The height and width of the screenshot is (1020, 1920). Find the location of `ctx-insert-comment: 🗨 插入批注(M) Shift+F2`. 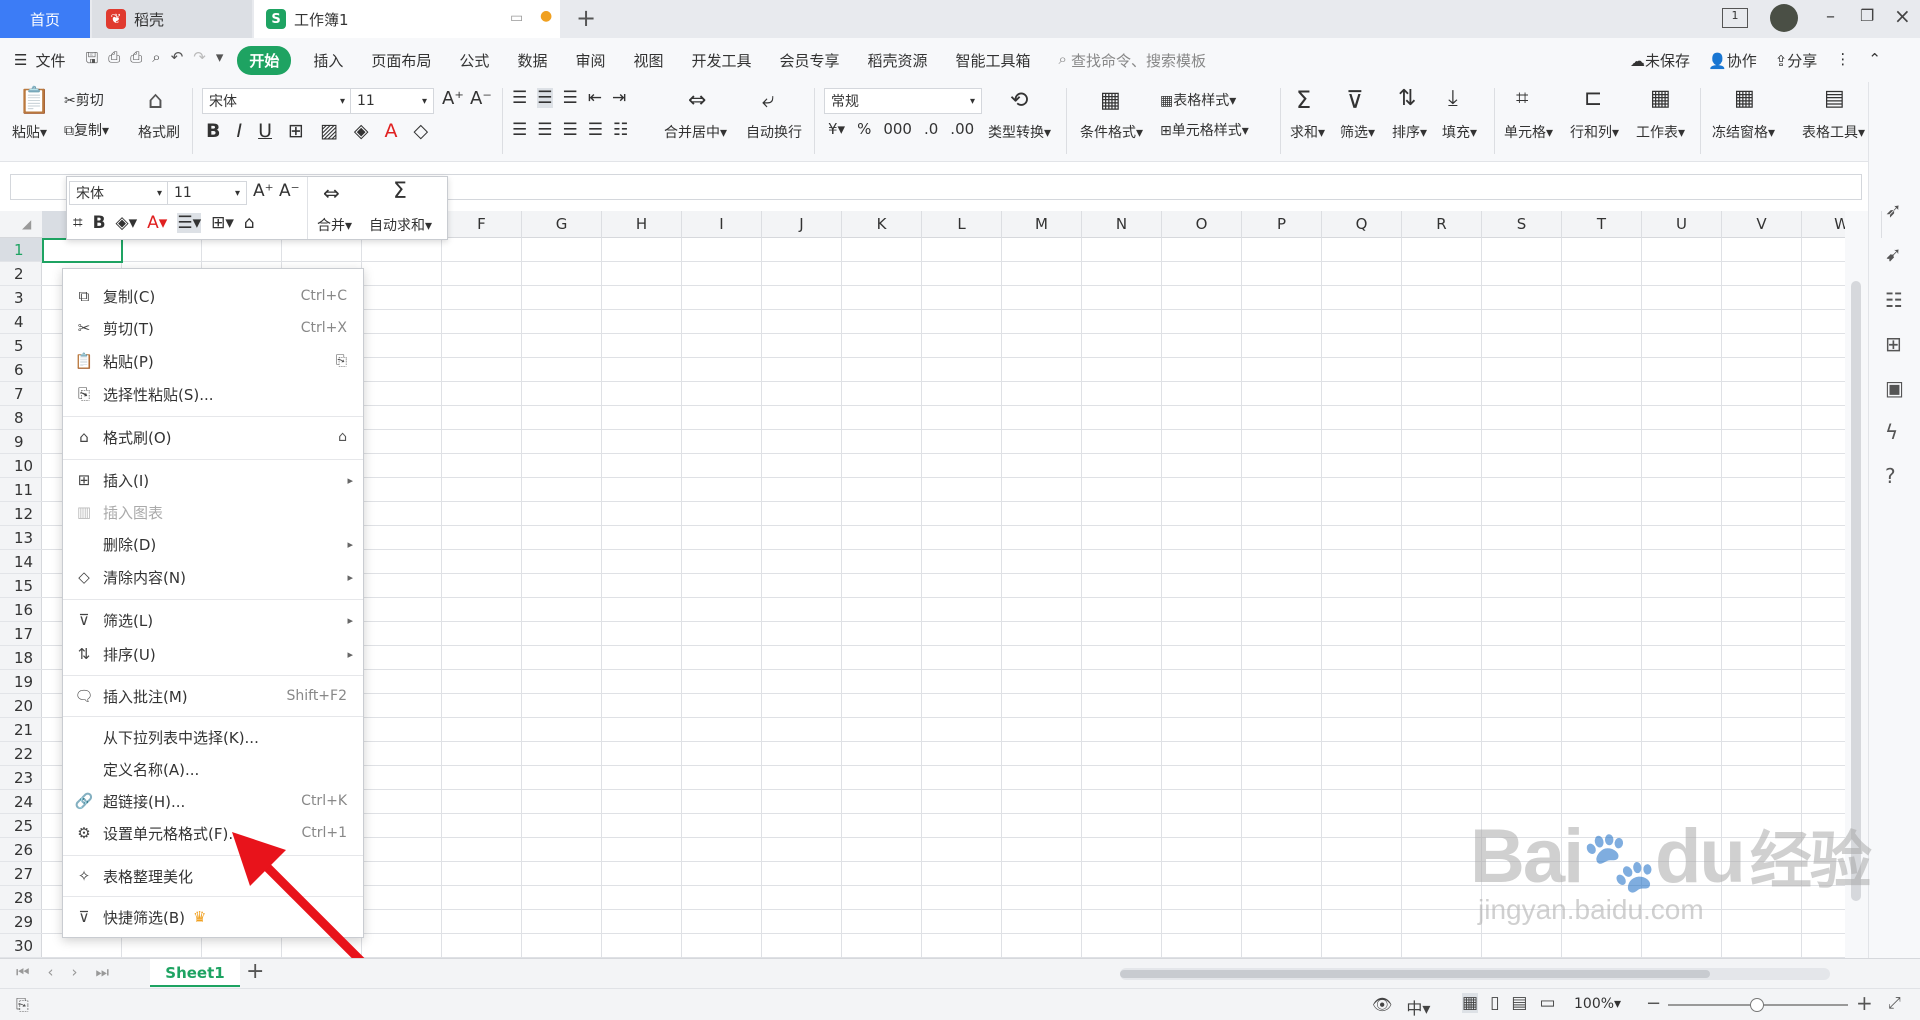

ctx-insert-comment: 🗨 插入批注(M) Shift+F2 is located at coordinates (213, 696).